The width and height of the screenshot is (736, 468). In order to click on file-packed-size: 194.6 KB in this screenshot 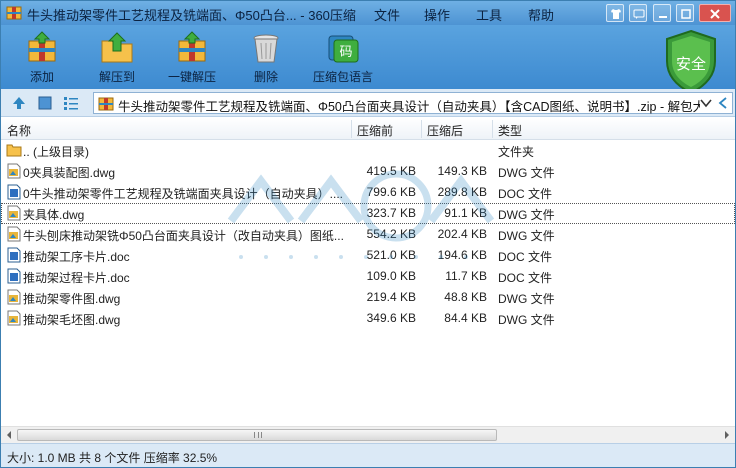, I will do `click(462, 255)`.